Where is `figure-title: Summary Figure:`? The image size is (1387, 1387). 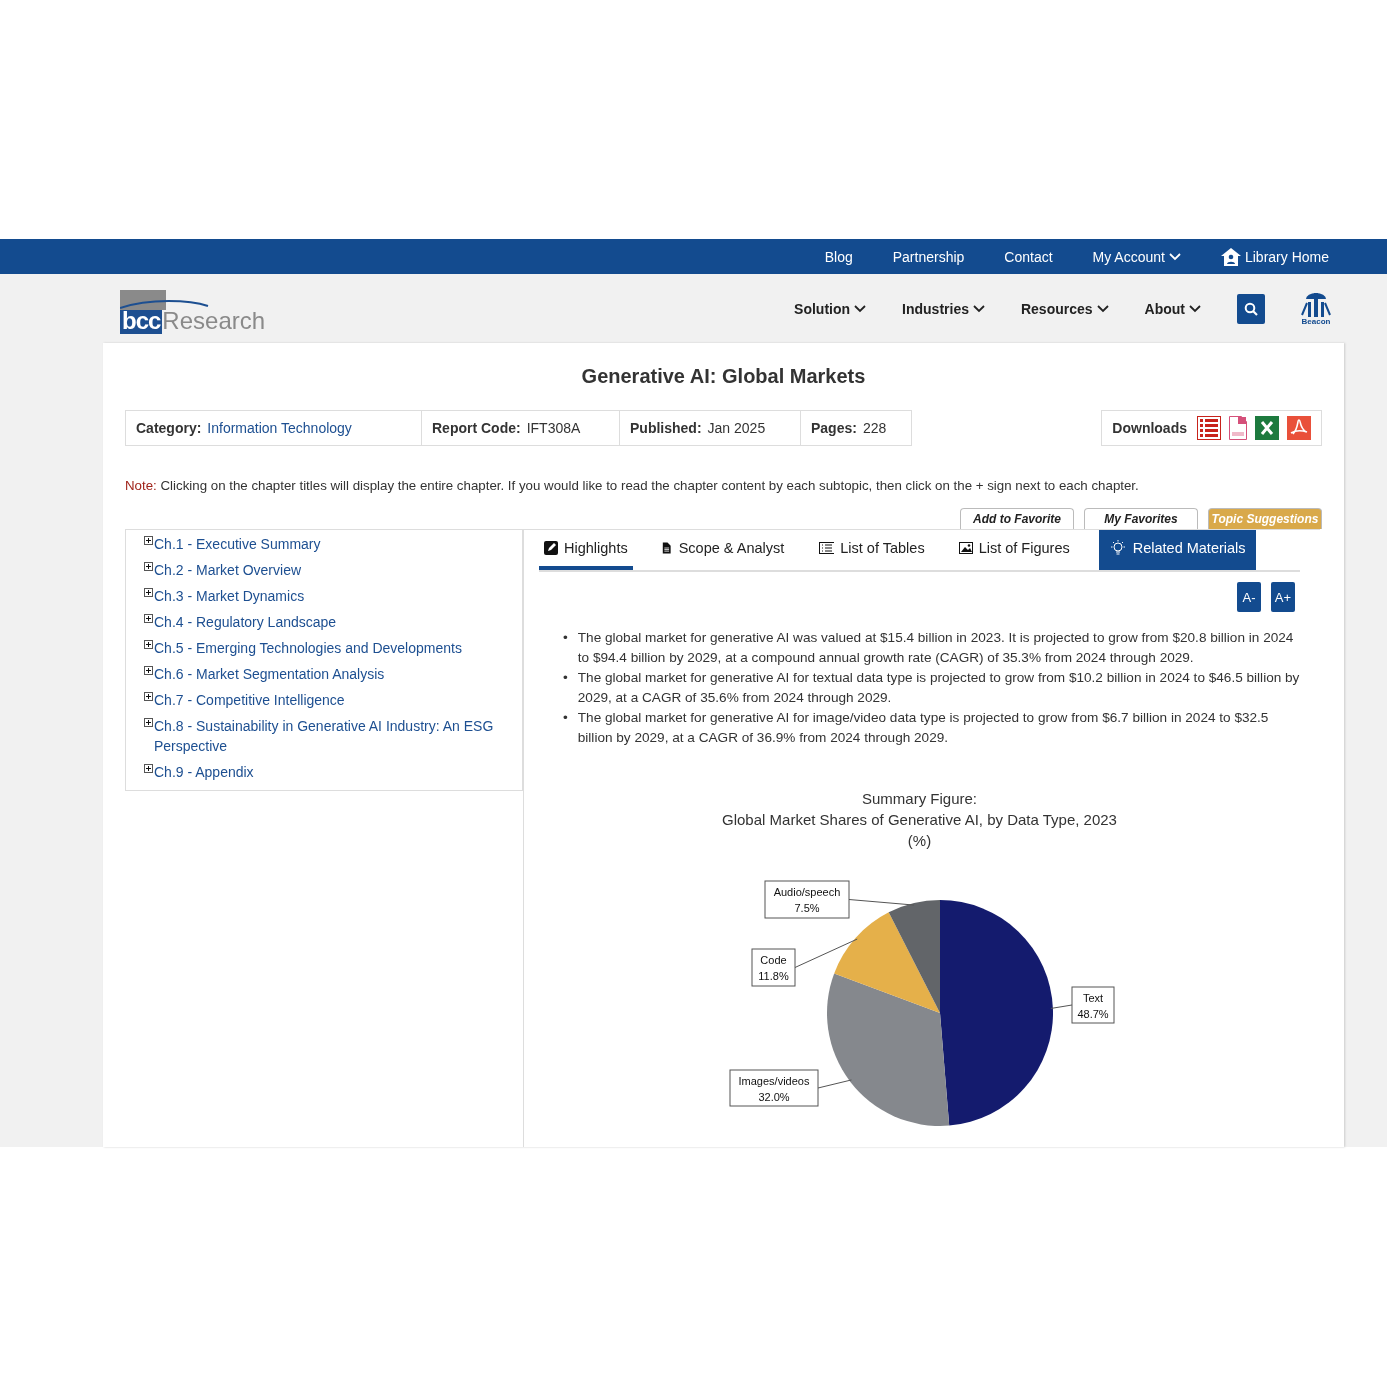
figure-title: Summary Figure: is located at coordinates (919, 798).